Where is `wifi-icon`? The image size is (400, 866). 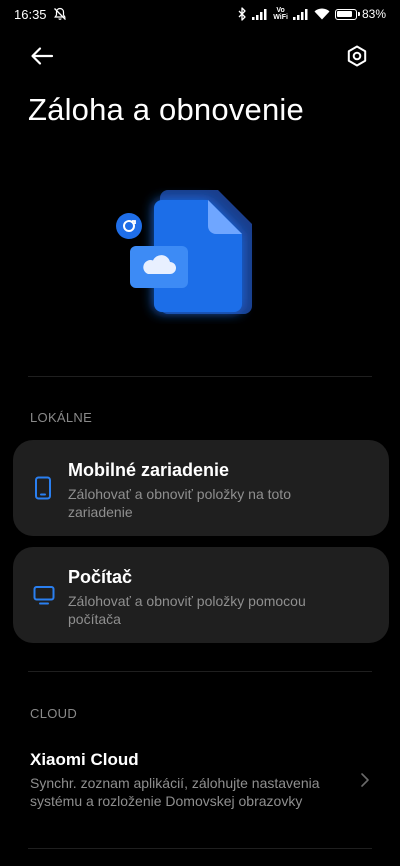 wifi-icon is located at coordinates (322, 14).